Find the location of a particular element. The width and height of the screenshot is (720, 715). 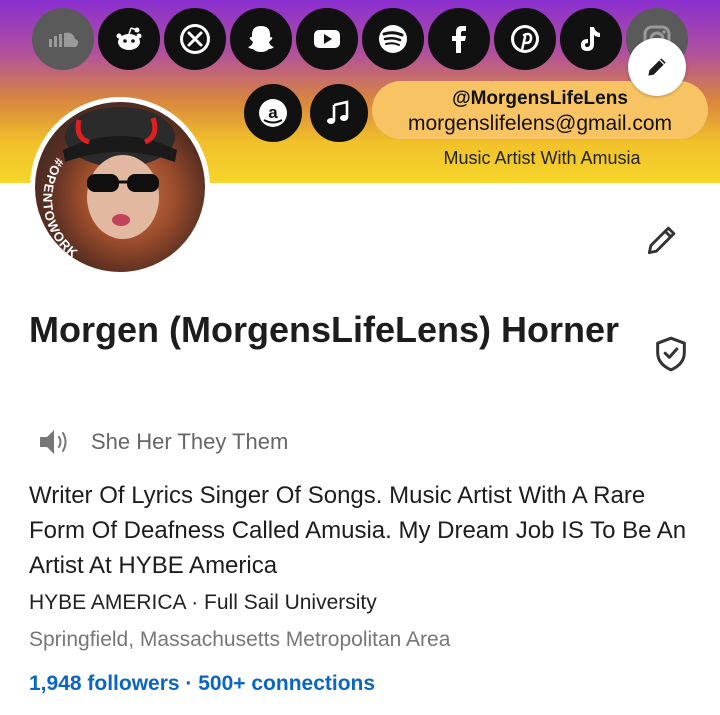

spotify-icon is located at coordinates (393, 39).